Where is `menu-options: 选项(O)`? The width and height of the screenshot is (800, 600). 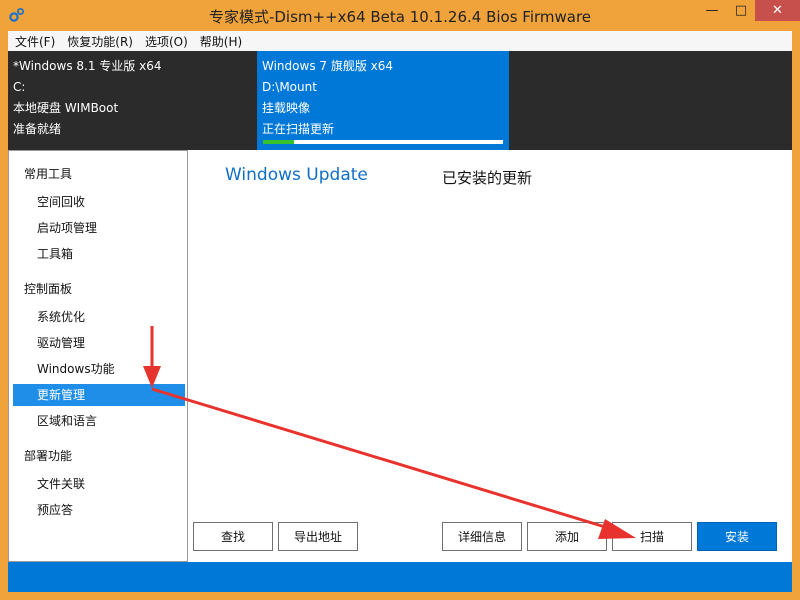 menu-options: 选项(O) is located at coordinates (166, 41).